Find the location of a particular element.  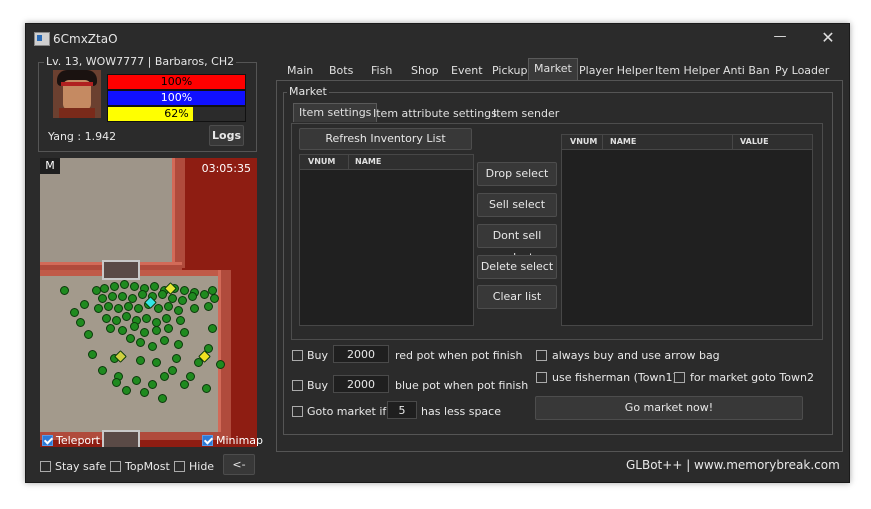

tab-market: Market is located at coordinates (553, 69).